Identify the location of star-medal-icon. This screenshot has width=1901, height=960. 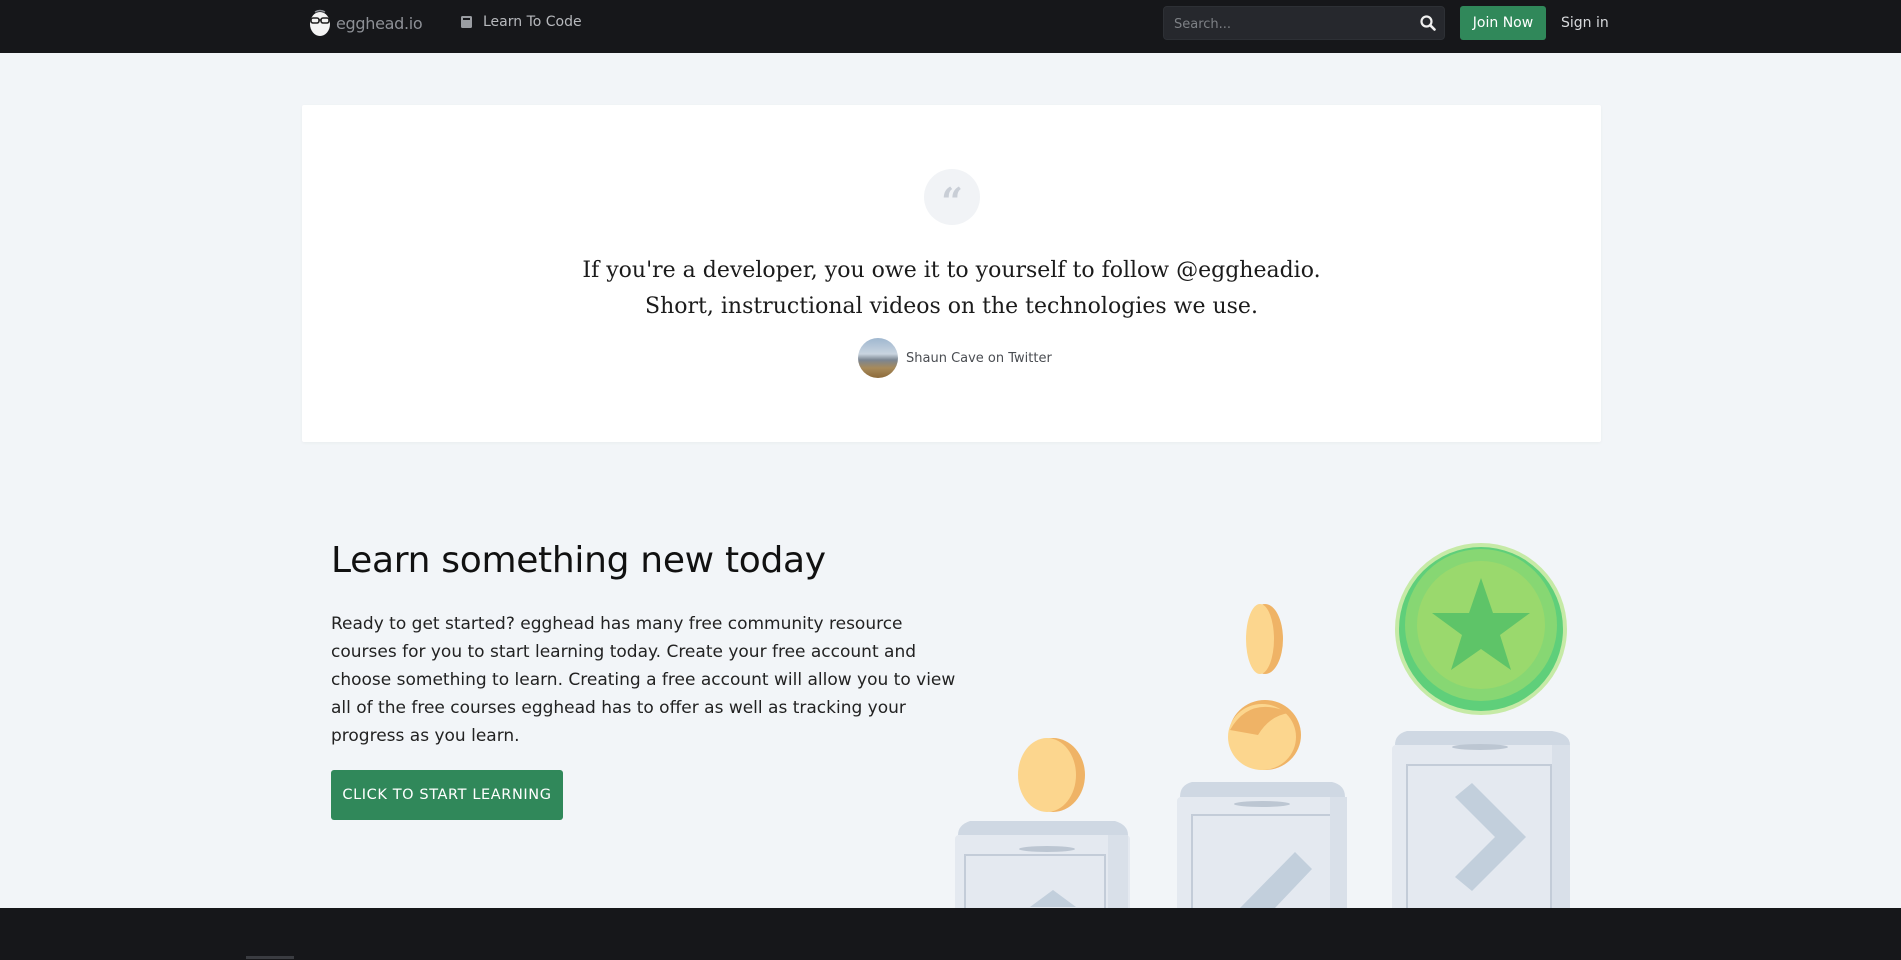
(1481, 629).